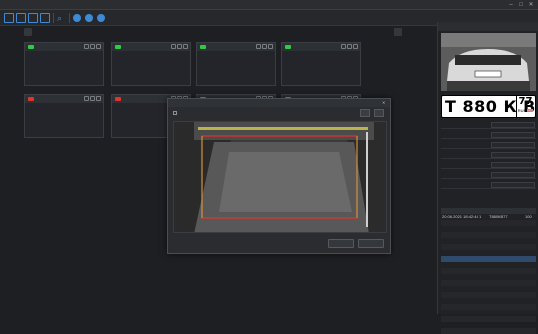 Image resolution: width=538 pixels, height=334 pixels. What do you see at coordinates (521, 5) in the screenshot?
I see `maximize-icon: □` at bounding box center [521, 5].